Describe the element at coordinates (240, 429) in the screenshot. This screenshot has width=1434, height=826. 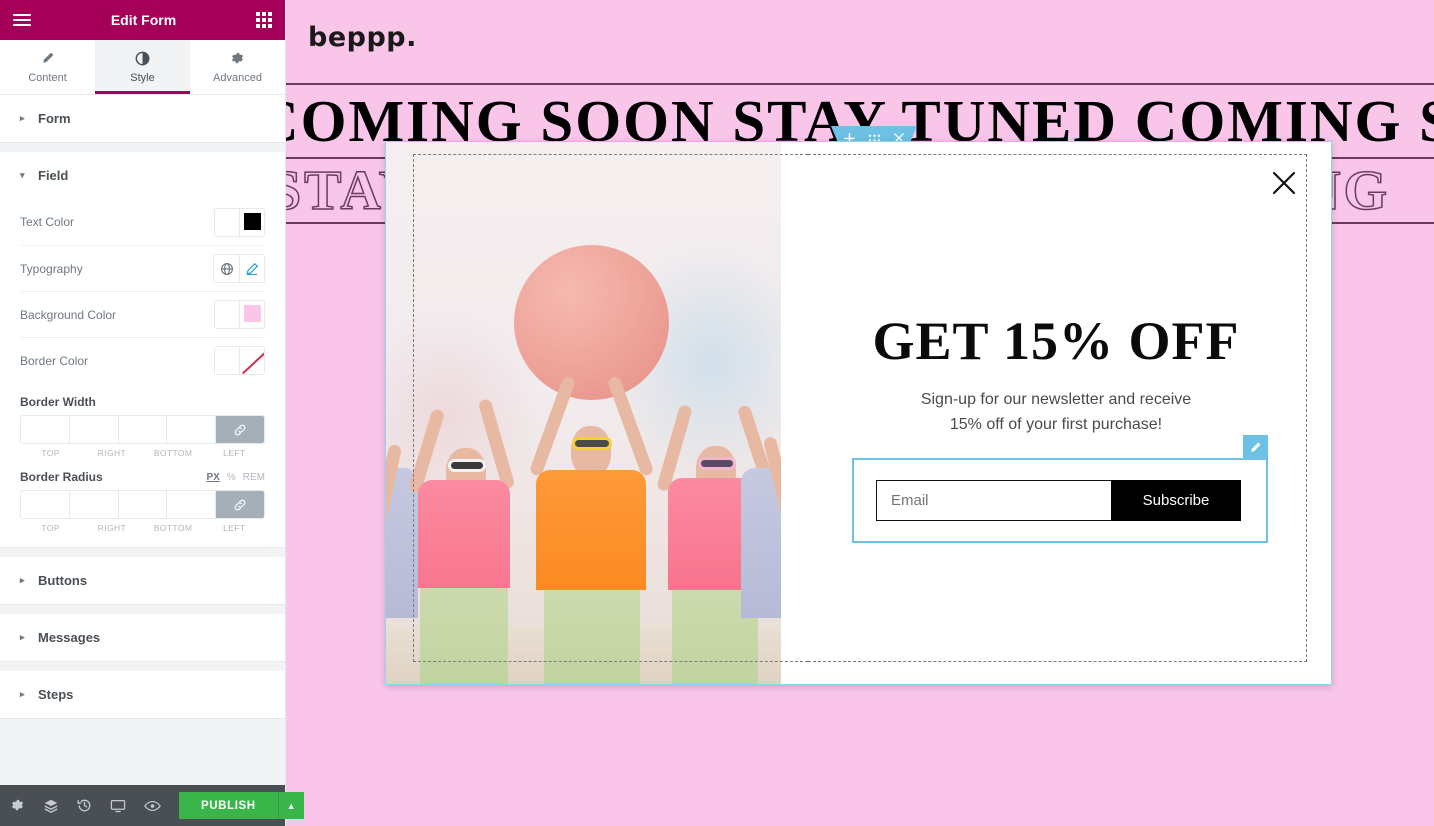
I see `border-width-link-icon` at that location.